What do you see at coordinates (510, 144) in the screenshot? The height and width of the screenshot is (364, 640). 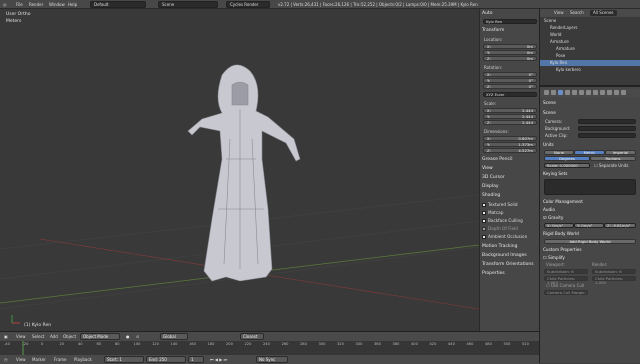 I see `dimensions-y-field: Y: 1.373m` at bounding box center [510, 144].